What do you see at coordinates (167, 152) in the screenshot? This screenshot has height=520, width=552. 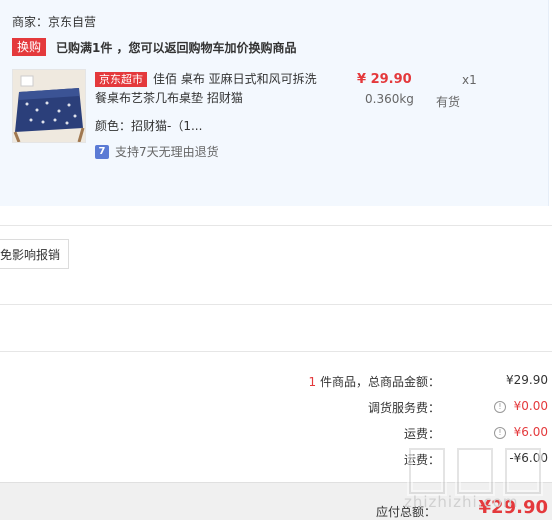 I see `return-policy-text: 支持7天无理由退货` at bounding box center [167, 152].